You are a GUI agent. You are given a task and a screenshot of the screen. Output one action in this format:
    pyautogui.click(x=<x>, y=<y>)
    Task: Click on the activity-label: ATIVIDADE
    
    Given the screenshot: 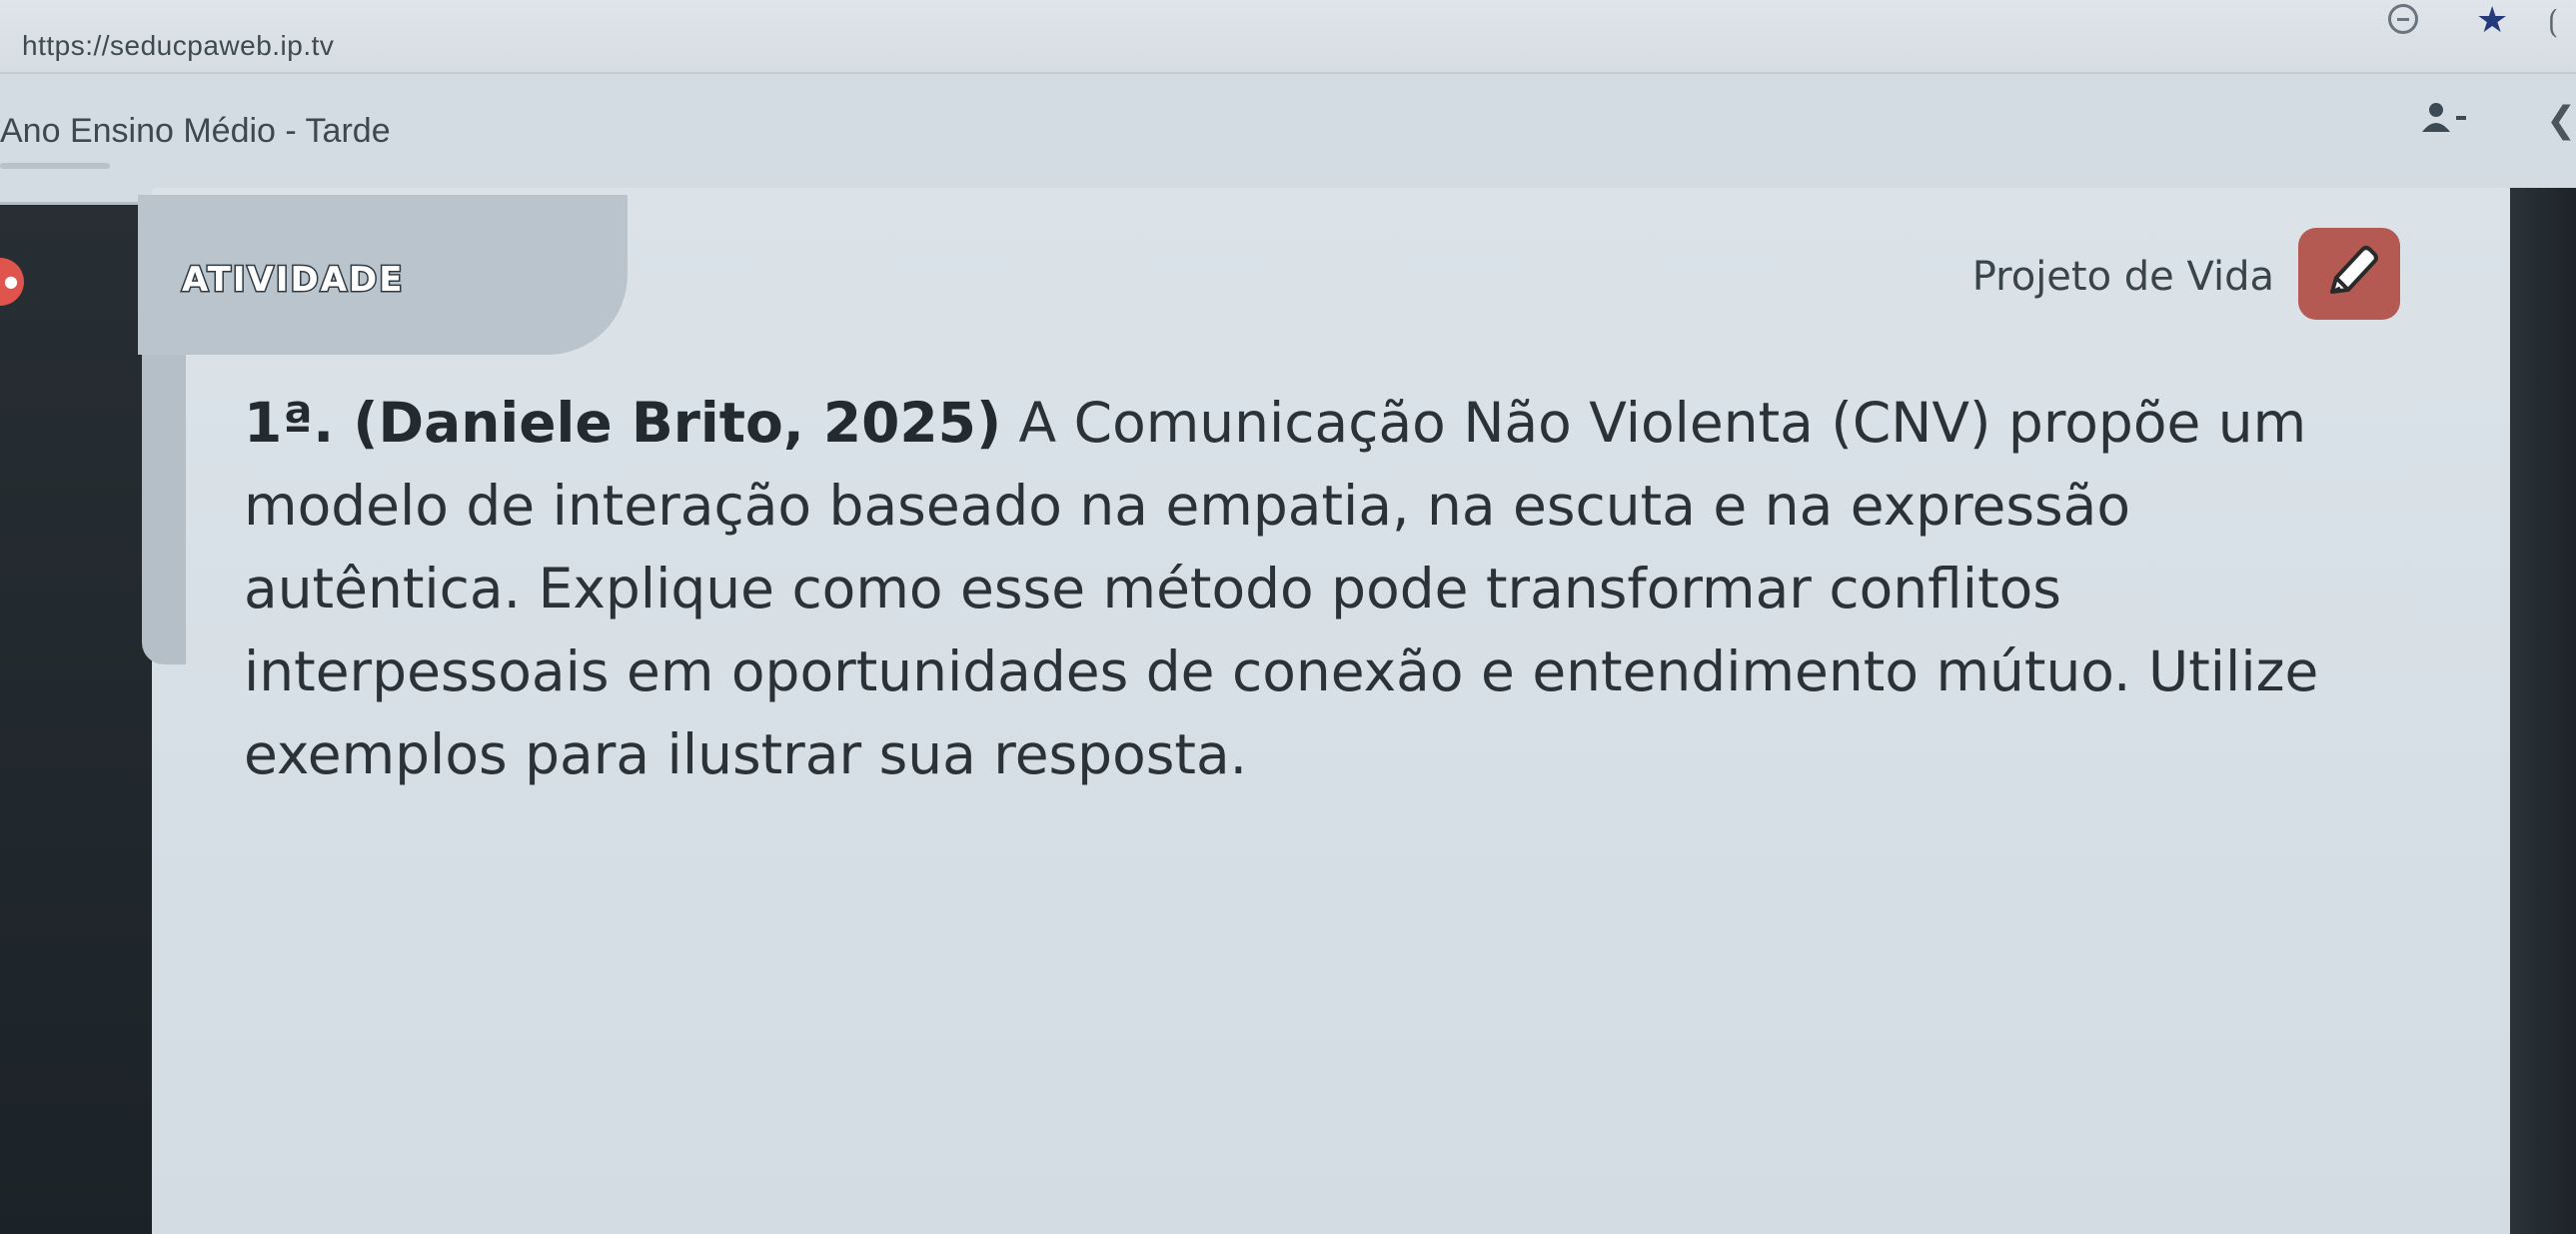 What is the action you would take?
    pyautogui.click(x=292, y=280)
    